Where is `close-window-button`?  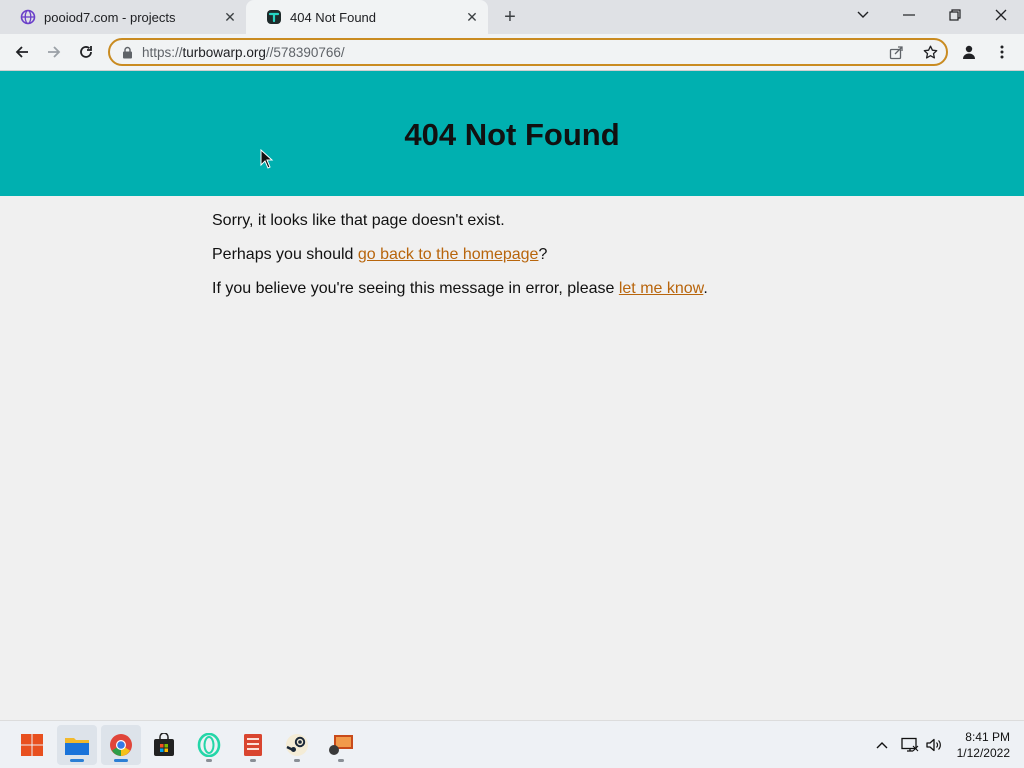 close-window-button is located at coordinates (1001, 15).